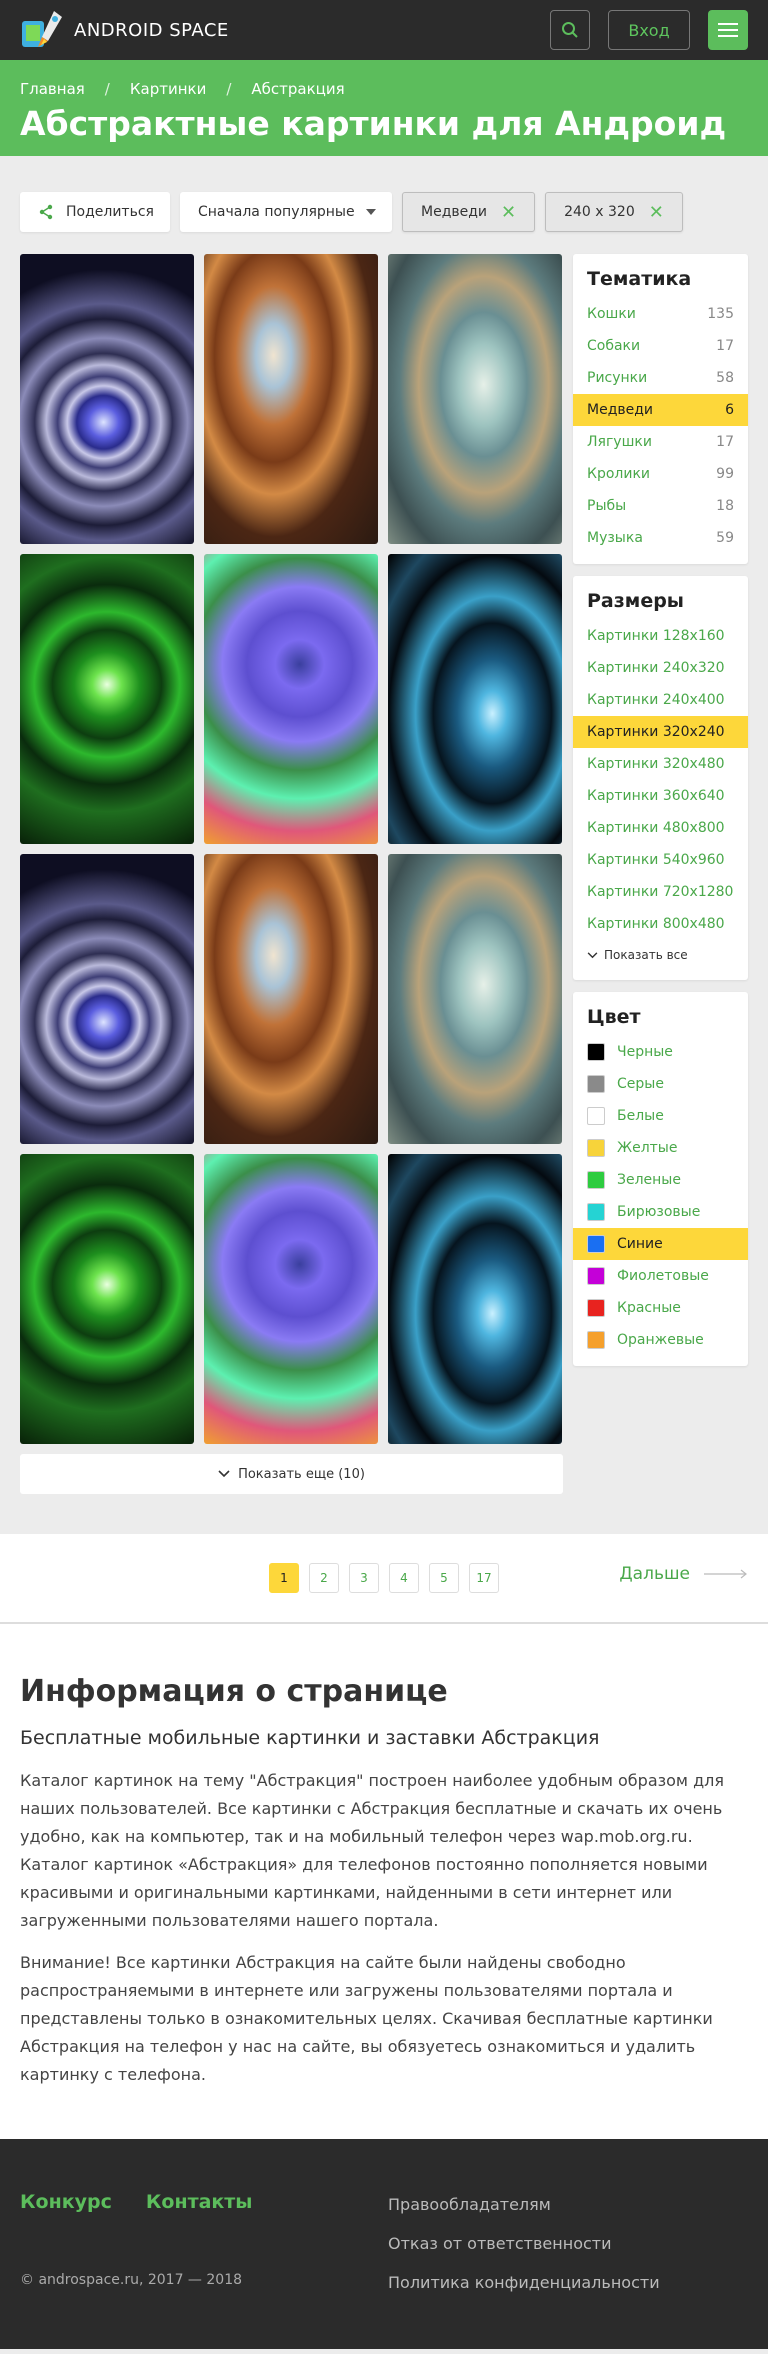 Image resolution: width=768 pixels, height=2354 pixels. What do you see at coordinates (660, 410) in the screenshot?
I see `topic-item: Медведи 6` at bounding box center [660, 410].